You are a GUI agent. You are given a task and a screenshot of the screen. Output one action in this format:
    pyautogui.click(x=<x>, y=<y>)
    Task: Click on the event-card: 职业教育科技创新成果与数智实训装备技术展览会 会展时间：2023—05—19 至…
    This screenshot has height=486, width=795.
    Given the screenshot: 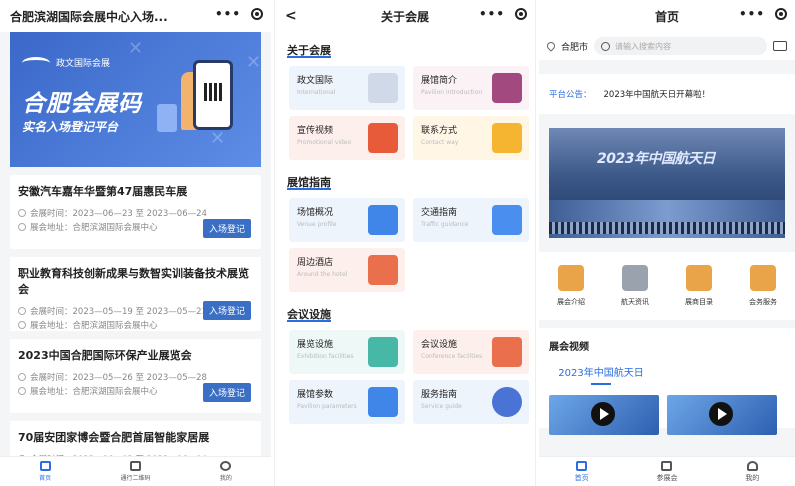 What is the action you would take?
    pyautogui.click(x=135, y=294)
    